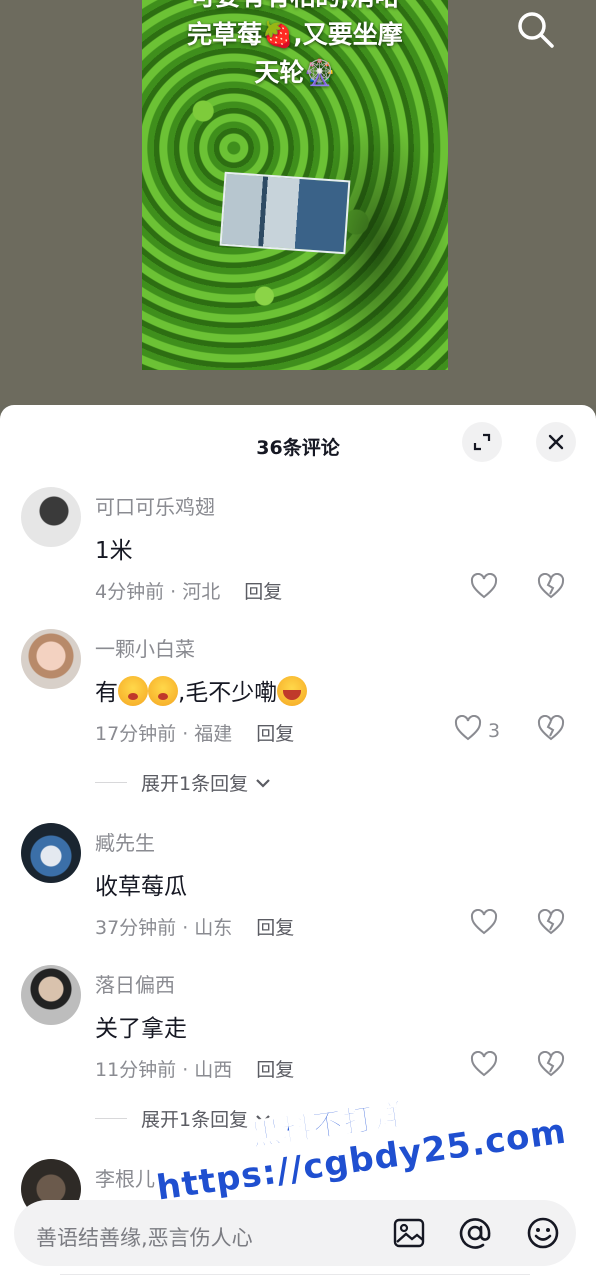 This screenshot has width=596, height=1280. What do you see at coordinates (494, 730) in the screenshot?
I see `like-count: 3` at bounding box center [494, 730].